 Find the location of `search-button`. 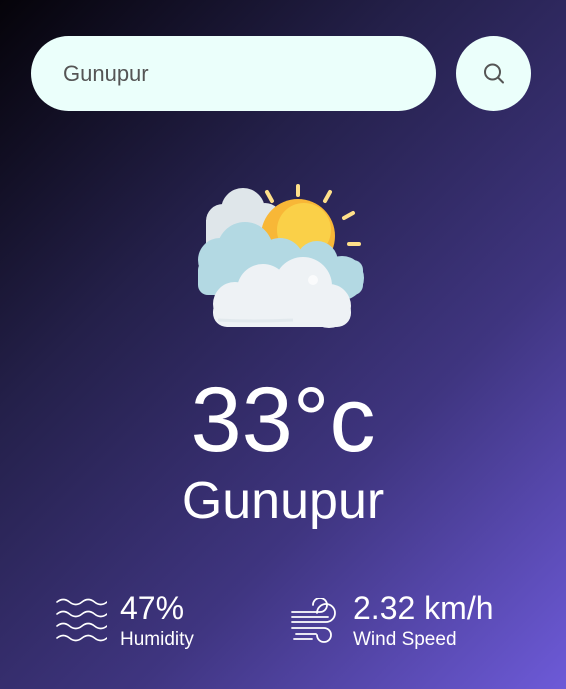

search-button is located at coordinates (493, 73).